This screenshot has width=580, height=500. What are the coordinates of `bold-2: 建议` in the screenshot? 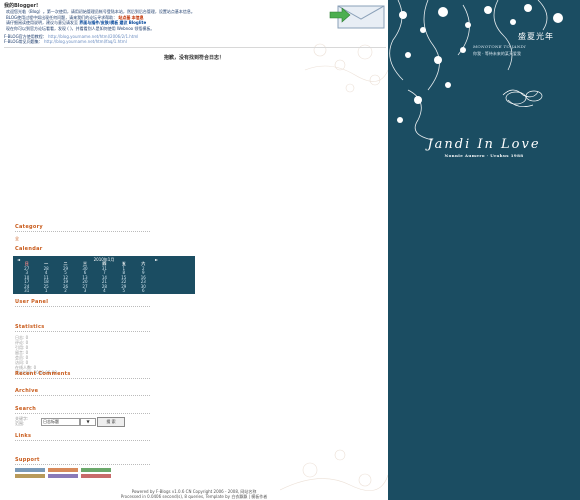 It's located at (123, 22).